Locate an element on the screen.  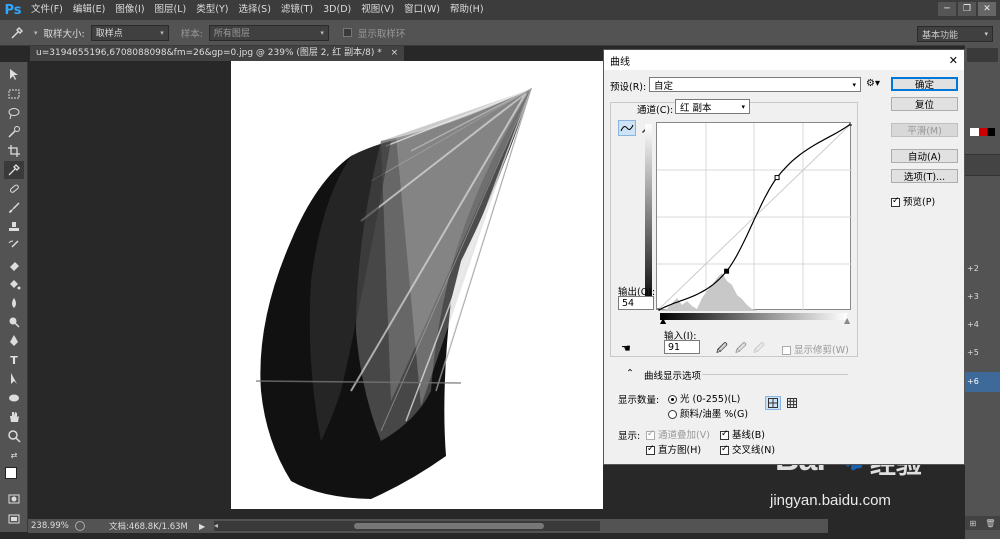
preset-chevron-icon: ▾ is located at coordinates (36, 33).